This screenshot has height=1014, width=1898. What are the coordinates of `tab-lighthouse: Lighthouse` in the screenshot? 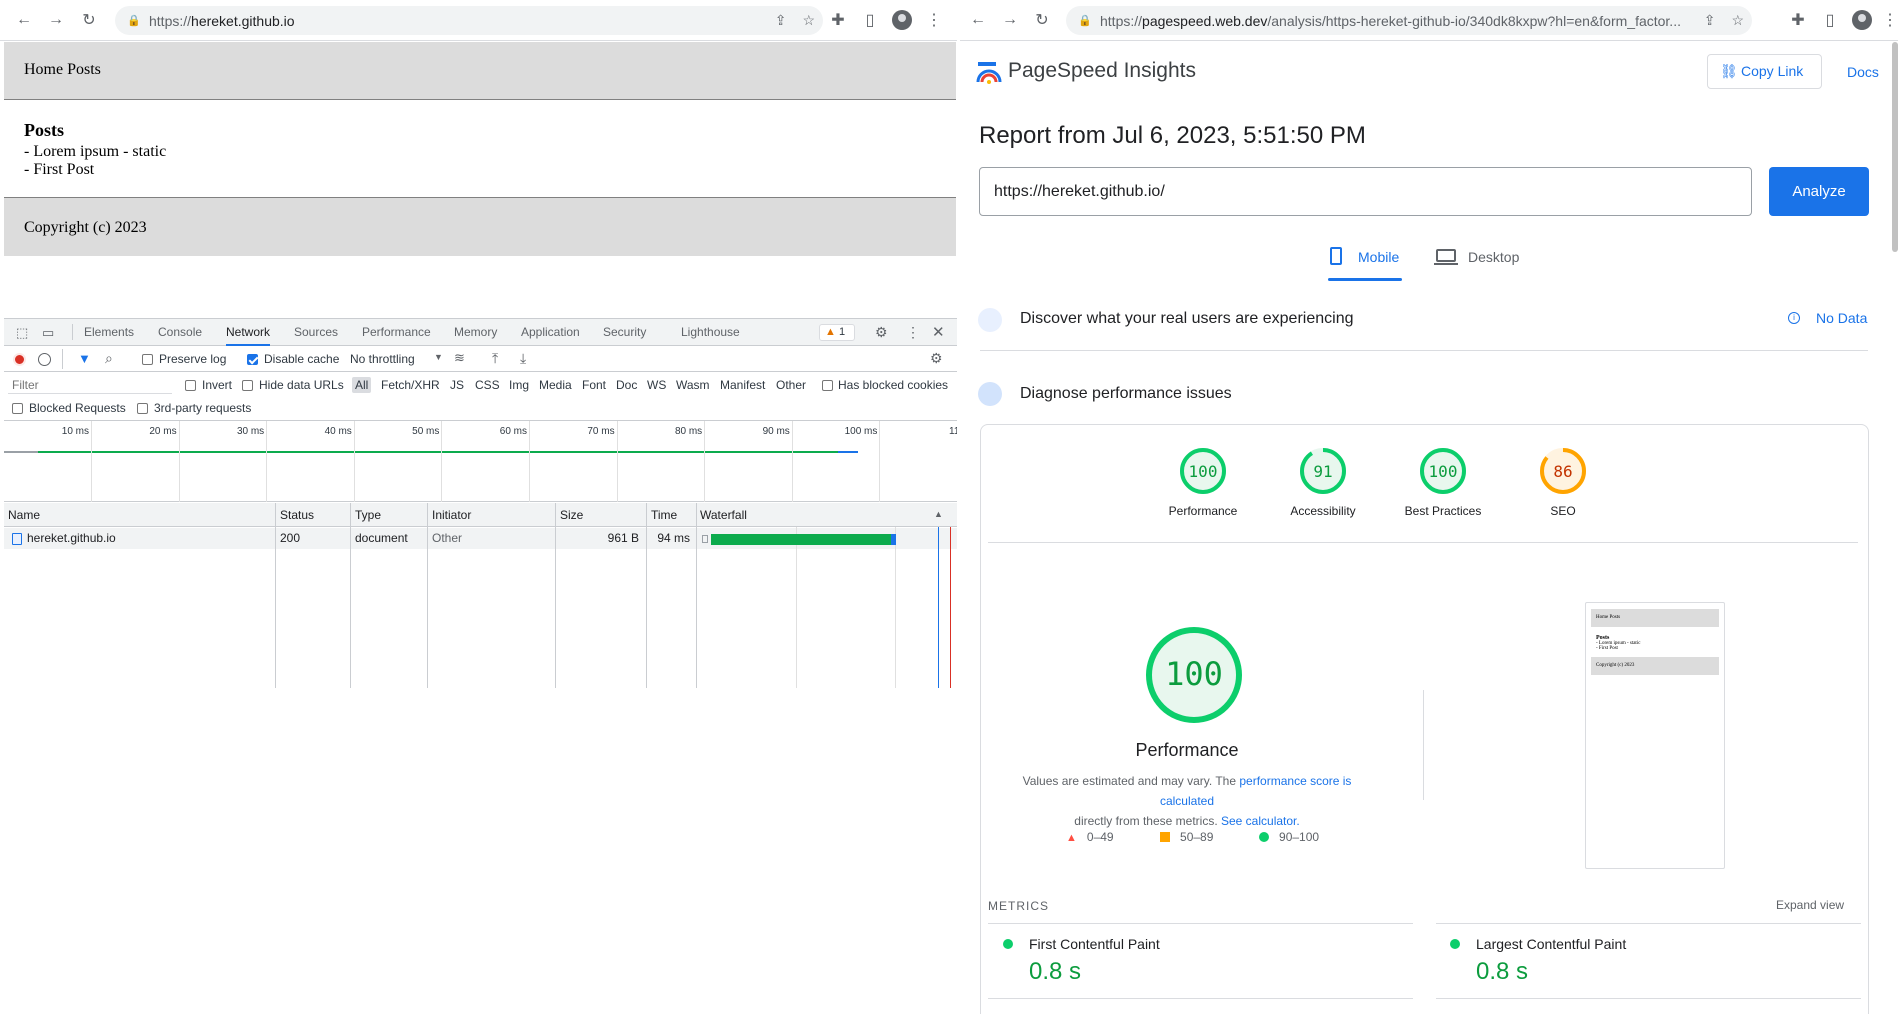 It's located at (710, 332).